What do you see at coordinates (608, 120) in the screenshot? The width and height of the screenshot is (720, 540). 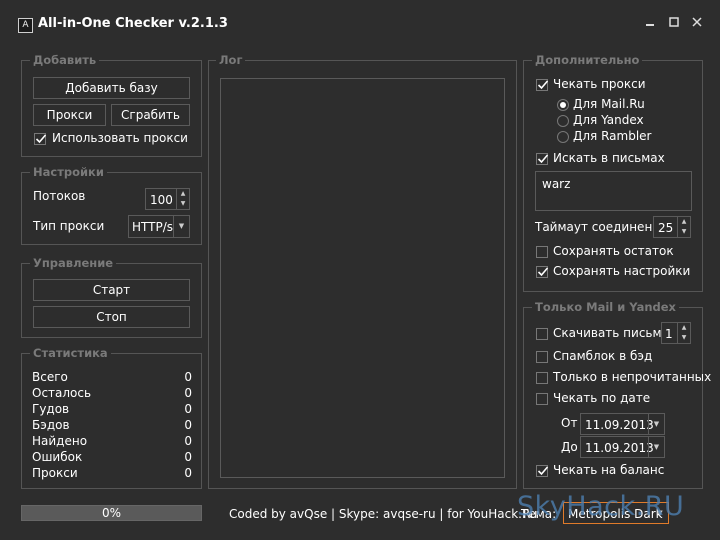 I see `radio-yandex-label: Для Yandex` at bounding box center [608, 120].